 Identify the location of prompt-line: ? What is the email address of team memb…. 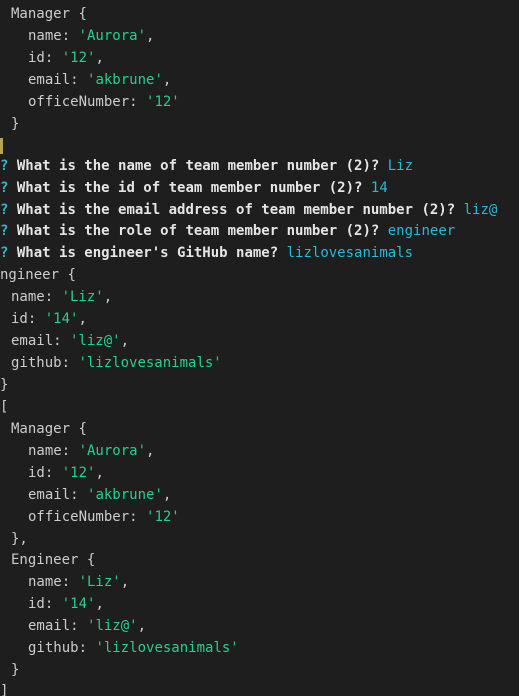
(248, 210).